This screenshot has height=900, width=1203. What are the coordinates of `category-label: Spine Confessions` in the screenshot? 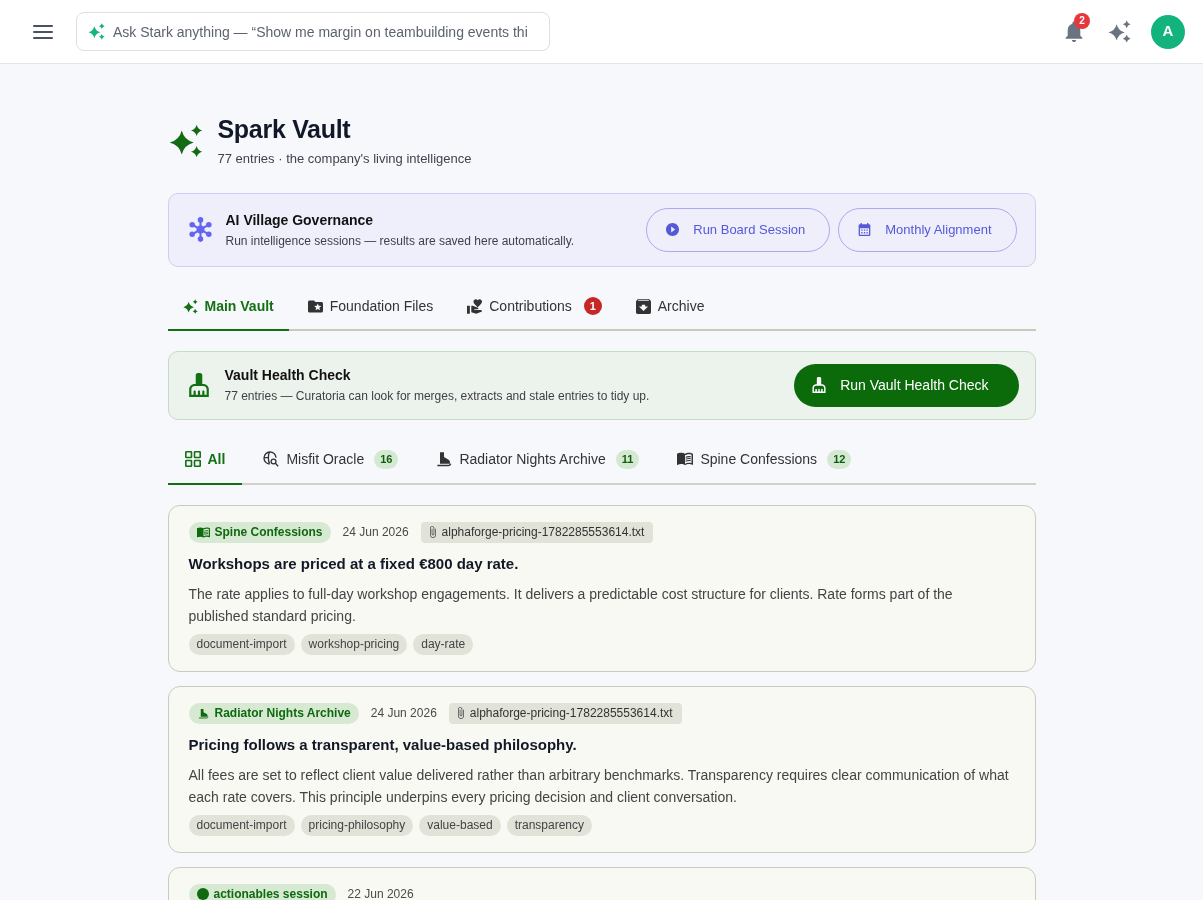 It's located at (268, 532).